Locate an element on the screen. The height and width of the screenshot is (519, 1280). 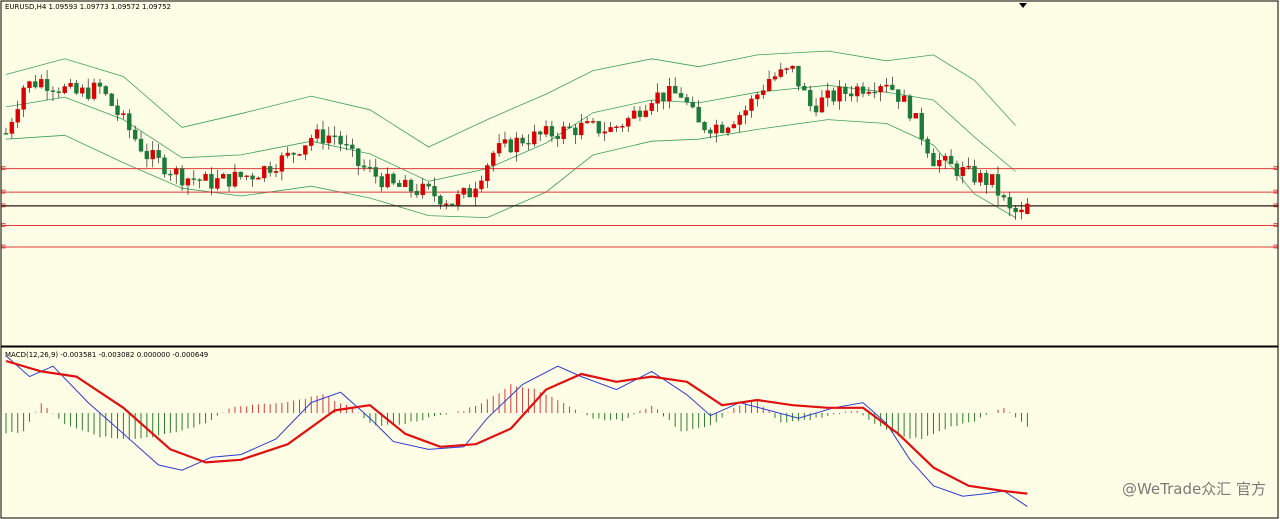
watermark: @WeTrade众汇 官方 is located at coordinates (1193, 489).